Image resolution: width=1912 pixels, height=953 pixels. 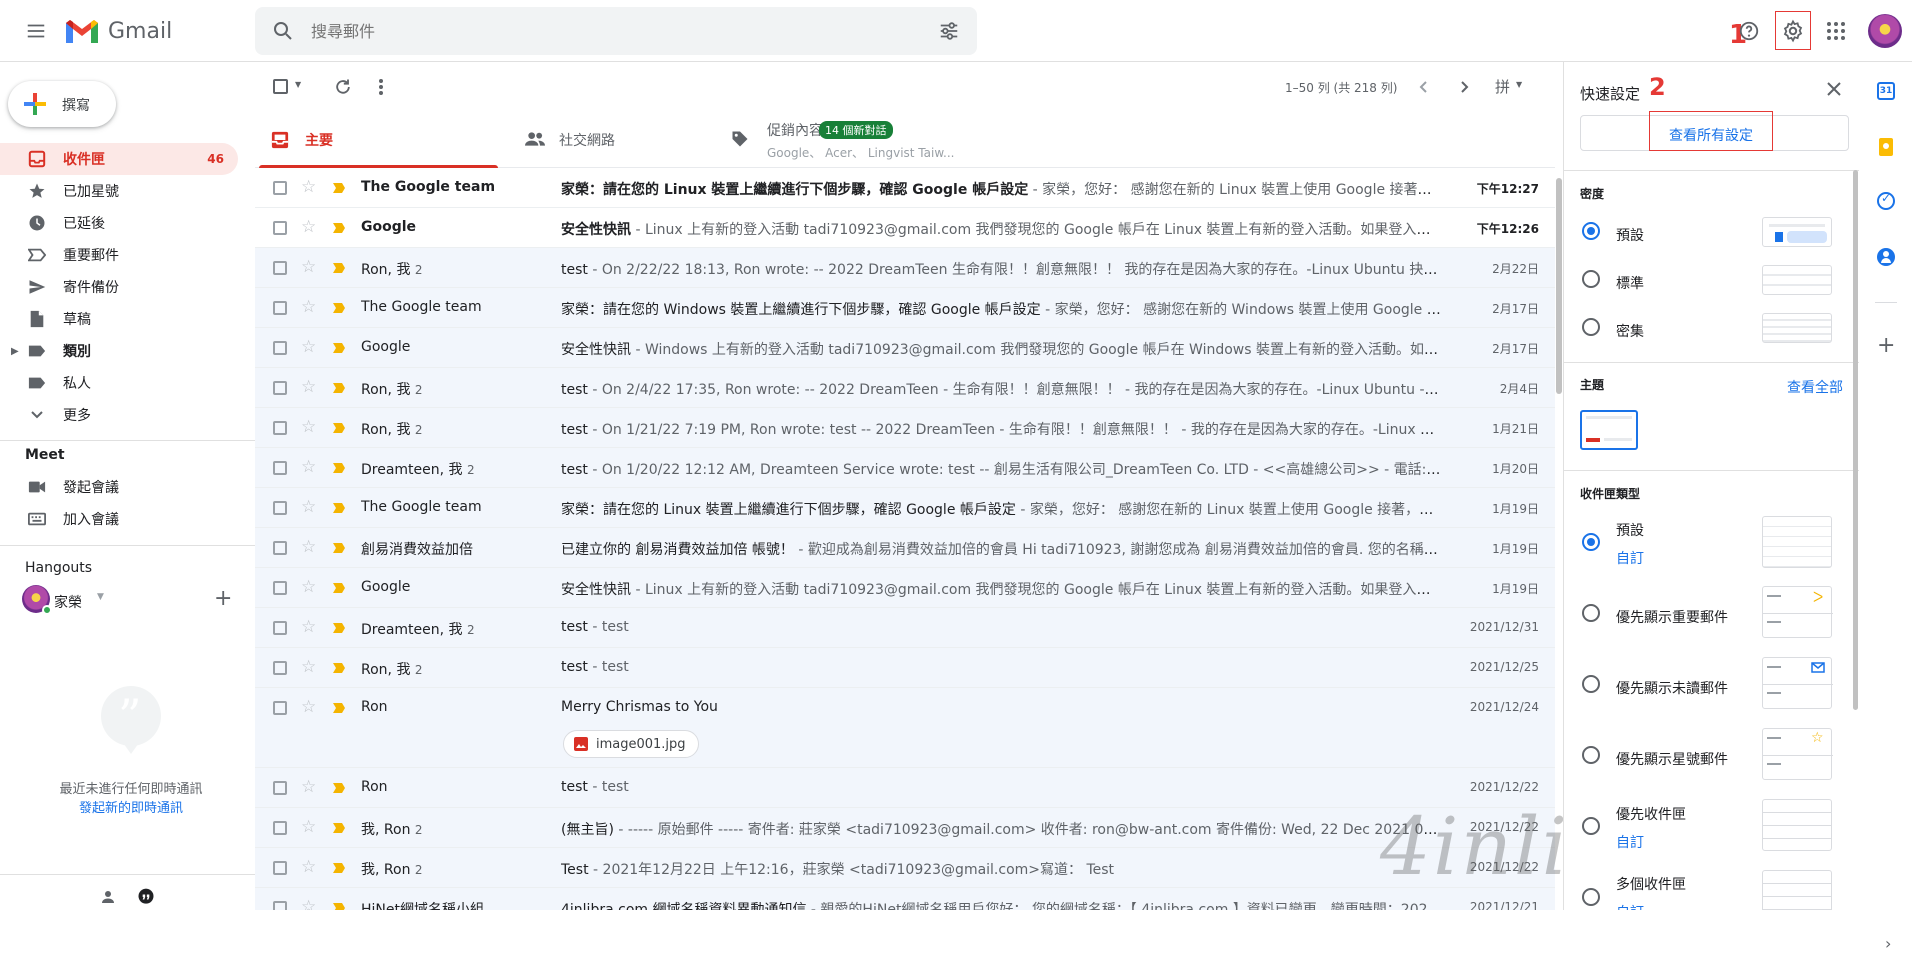 What do you see at coordinates (131, 806) in the screenshot?
I see `hangouts-start-chat-link: 發起新的即時通訊` at bounding box center [131, 806].